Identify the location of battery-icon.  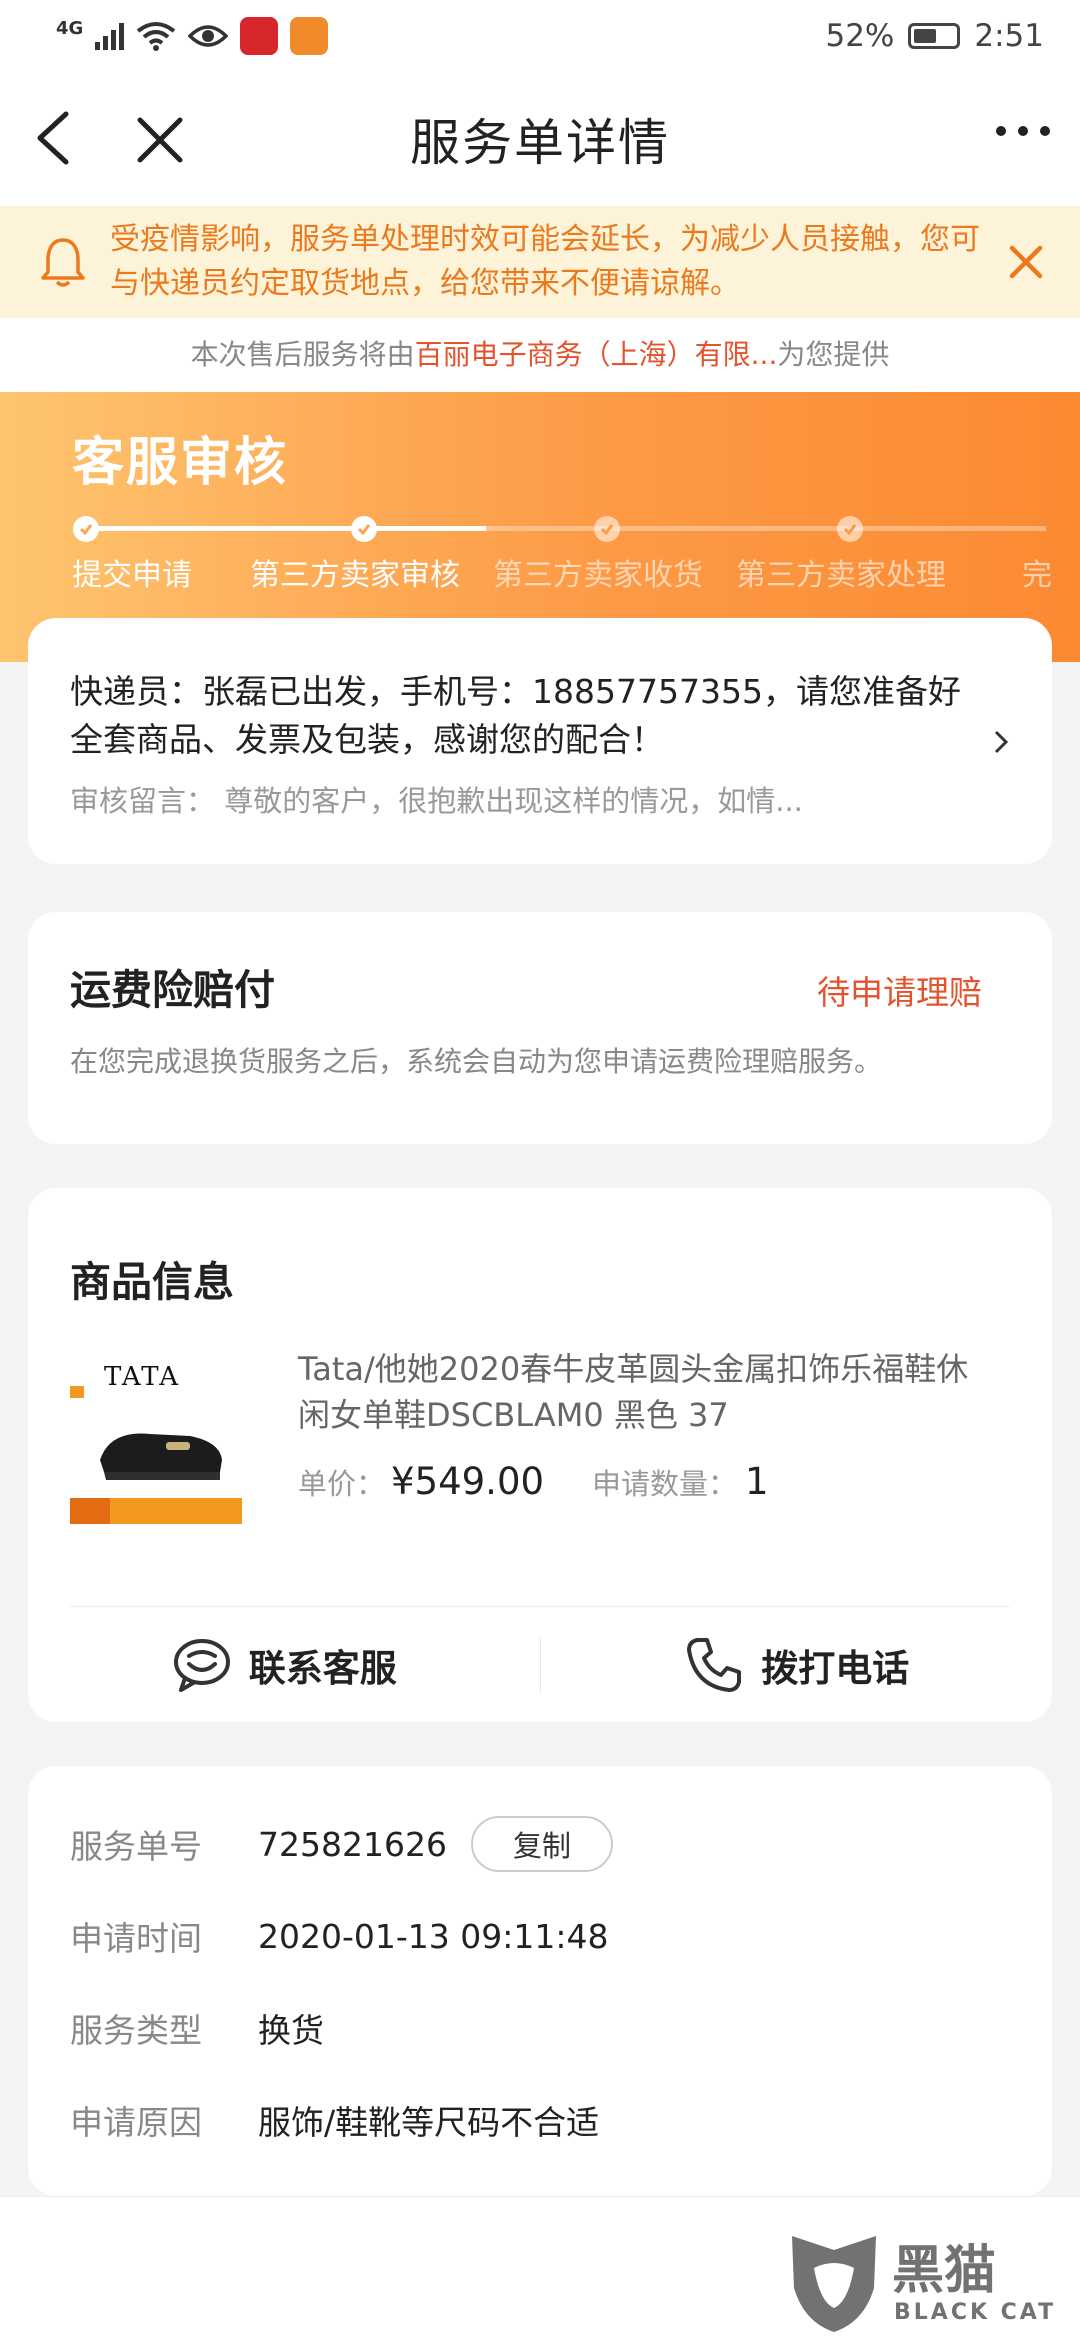
(934, 36).